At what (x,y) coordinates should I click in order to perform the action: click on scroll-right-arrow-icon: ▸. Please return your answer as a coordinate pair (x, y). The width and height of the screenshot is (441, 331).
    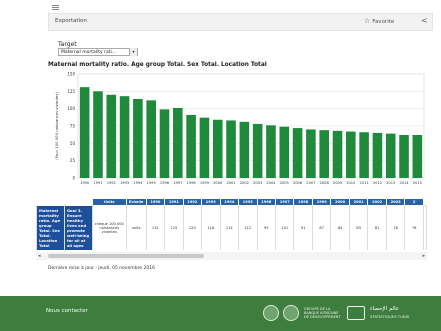
    Looking at the image, I should click on (423, 256).